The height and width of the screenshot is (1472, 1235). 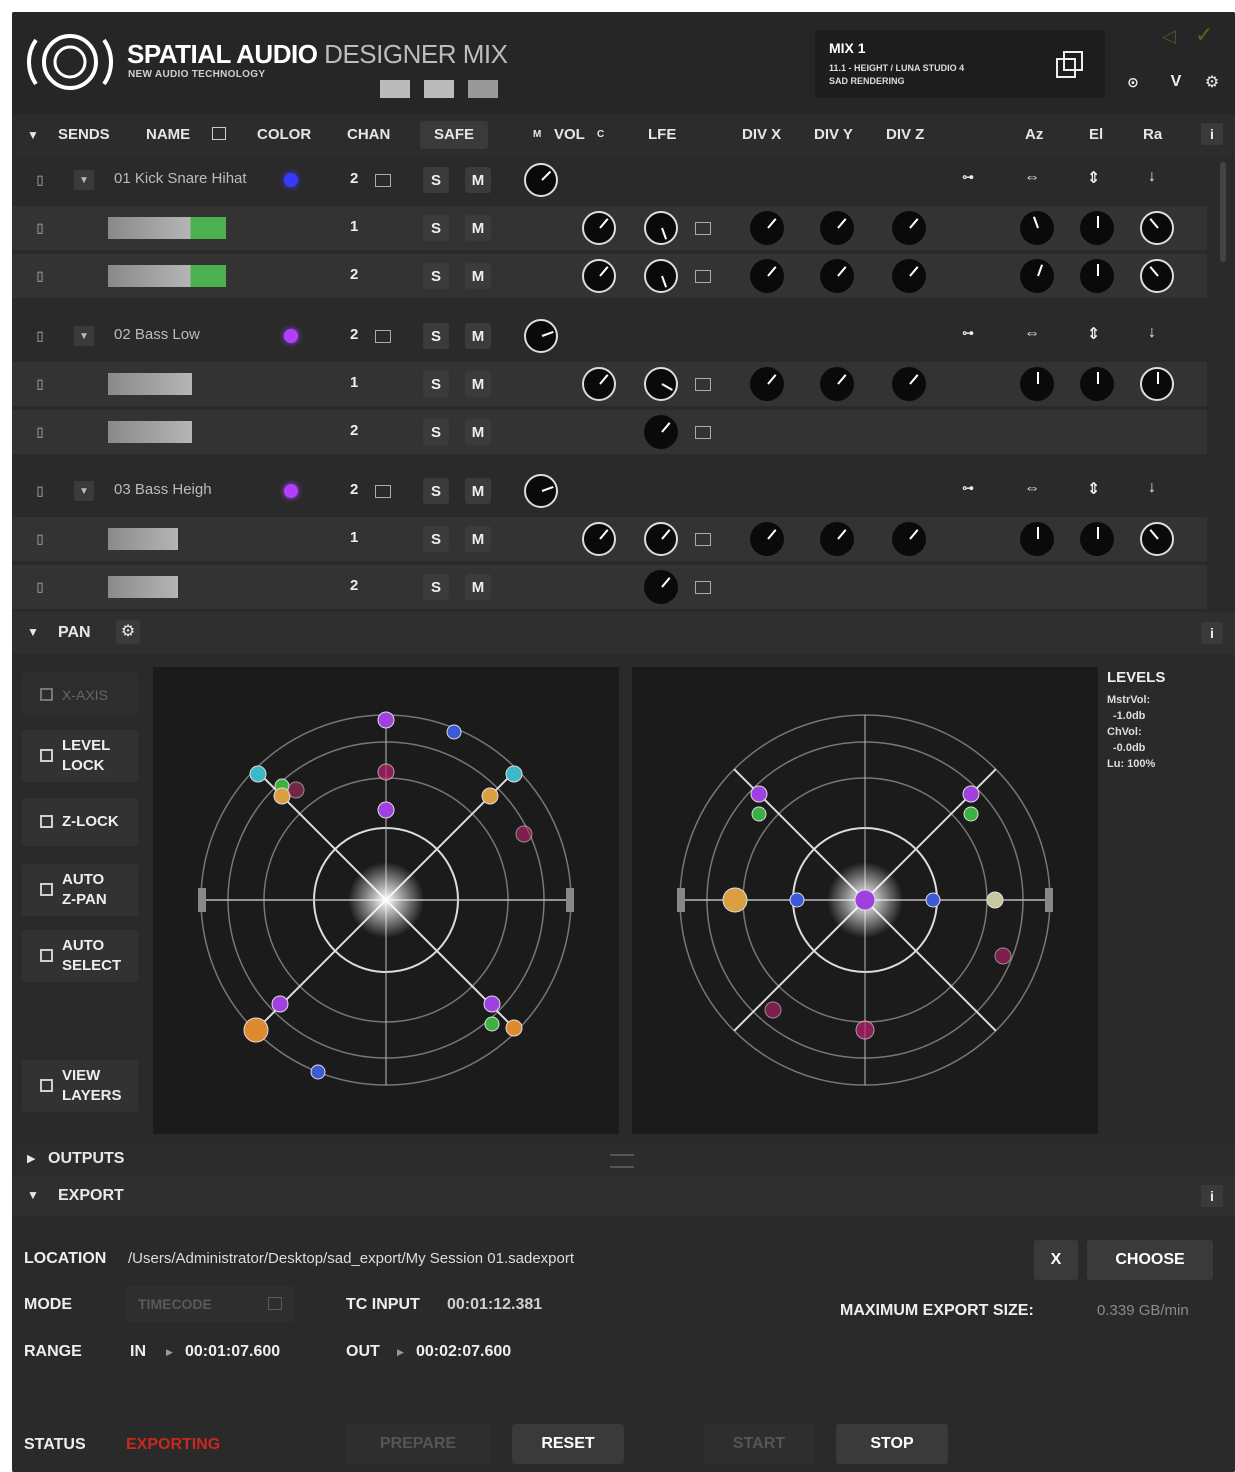 What do you see at coordinates (483, 89) in the screenshot?
I see `layout-3-icon` at bounding box center [483, 89].